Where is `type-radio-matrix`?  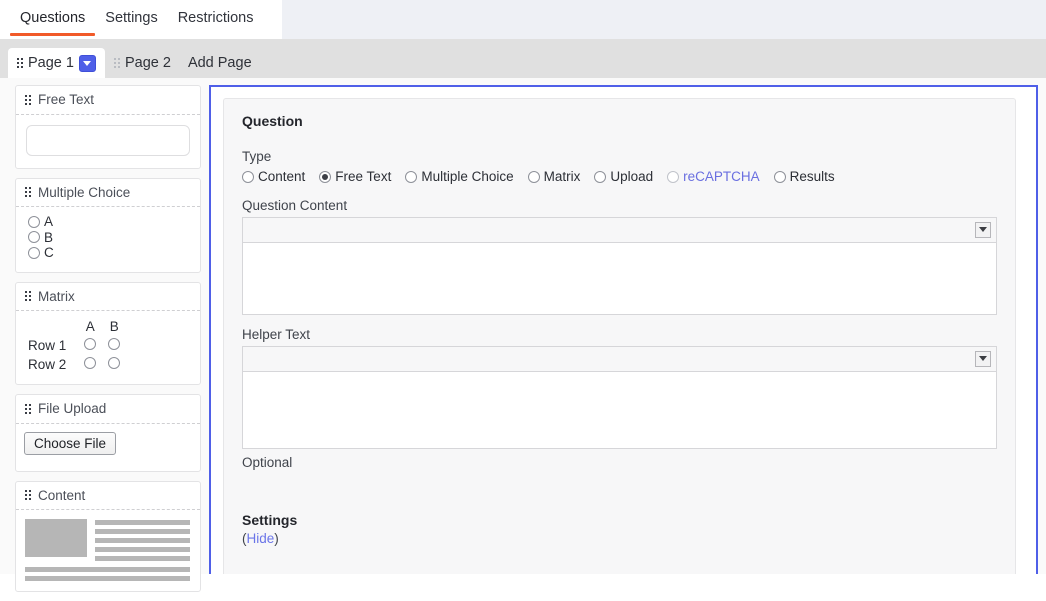 type-radio-matrix is located at coordinates (533, 176).